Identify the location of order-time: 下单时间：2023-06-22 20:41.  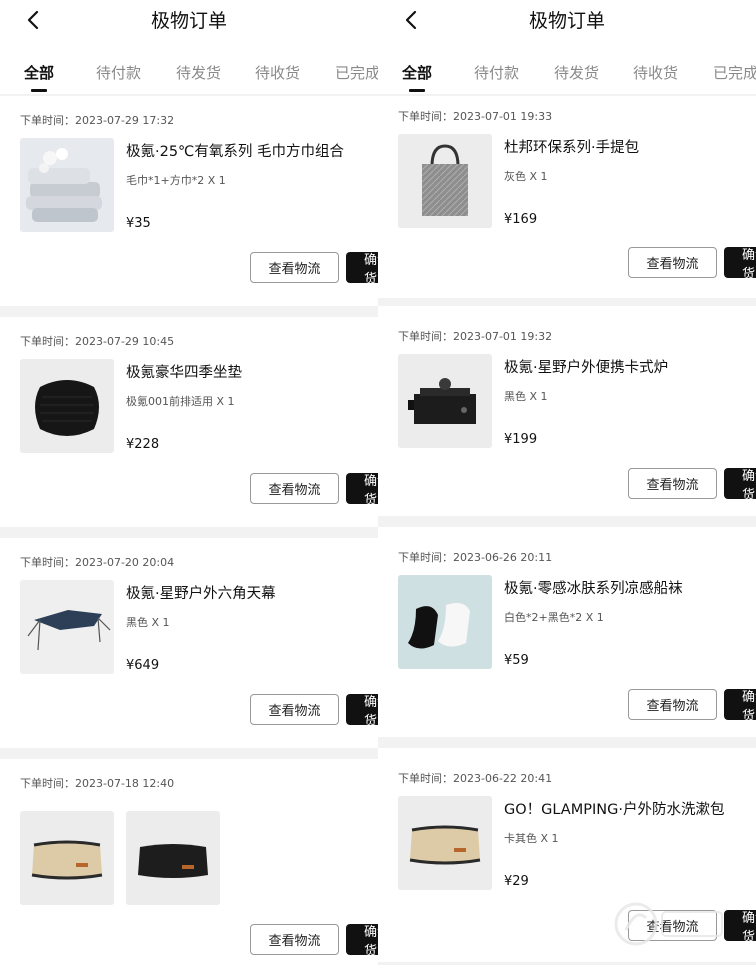
(475, 778).